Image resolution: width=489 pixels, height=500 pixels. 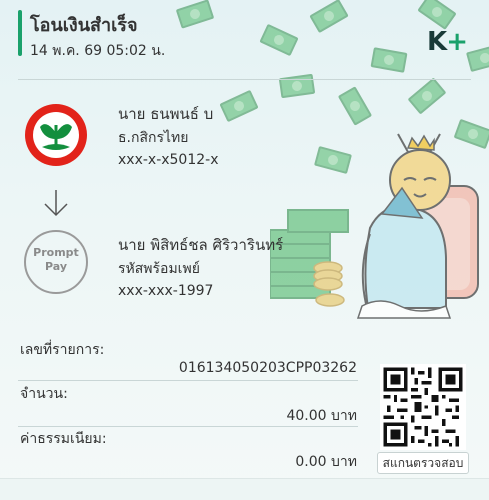 What do you see at coordinates (244, 489) in the screenshot?
I see `bottom-band` at bounding box center [244, 489].